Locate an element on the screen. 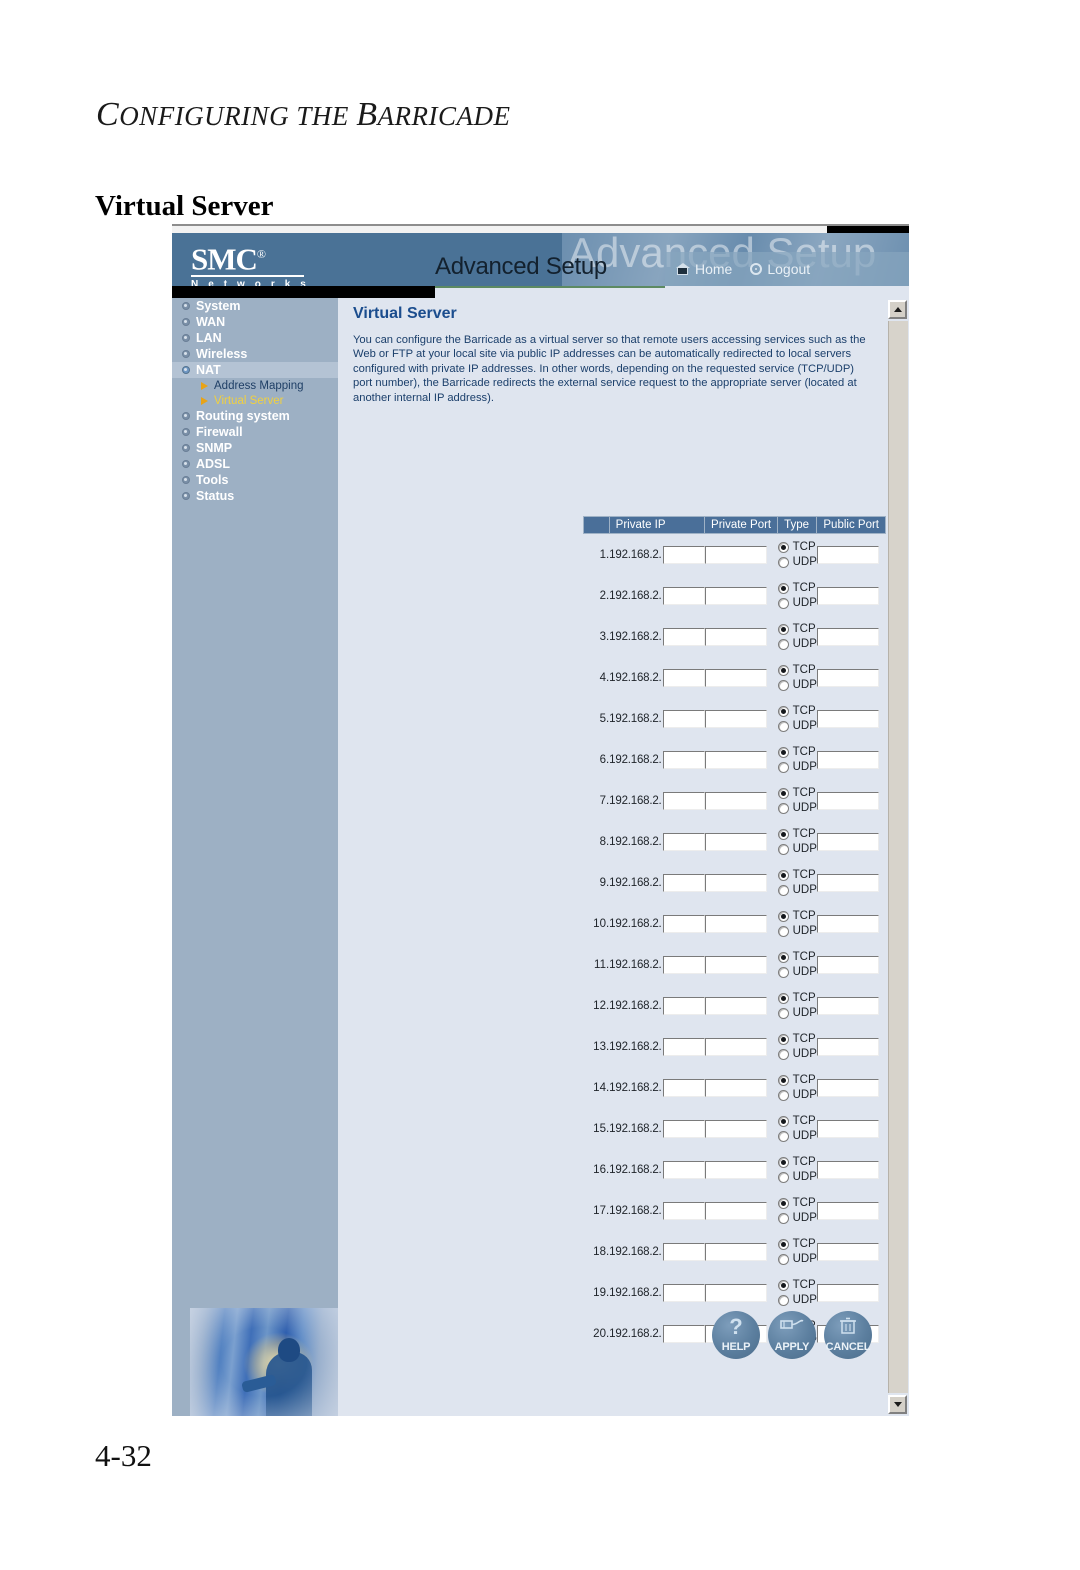  sidebar-subitem-virtual-server: Virtual Server is located at coordinates (255, 400).